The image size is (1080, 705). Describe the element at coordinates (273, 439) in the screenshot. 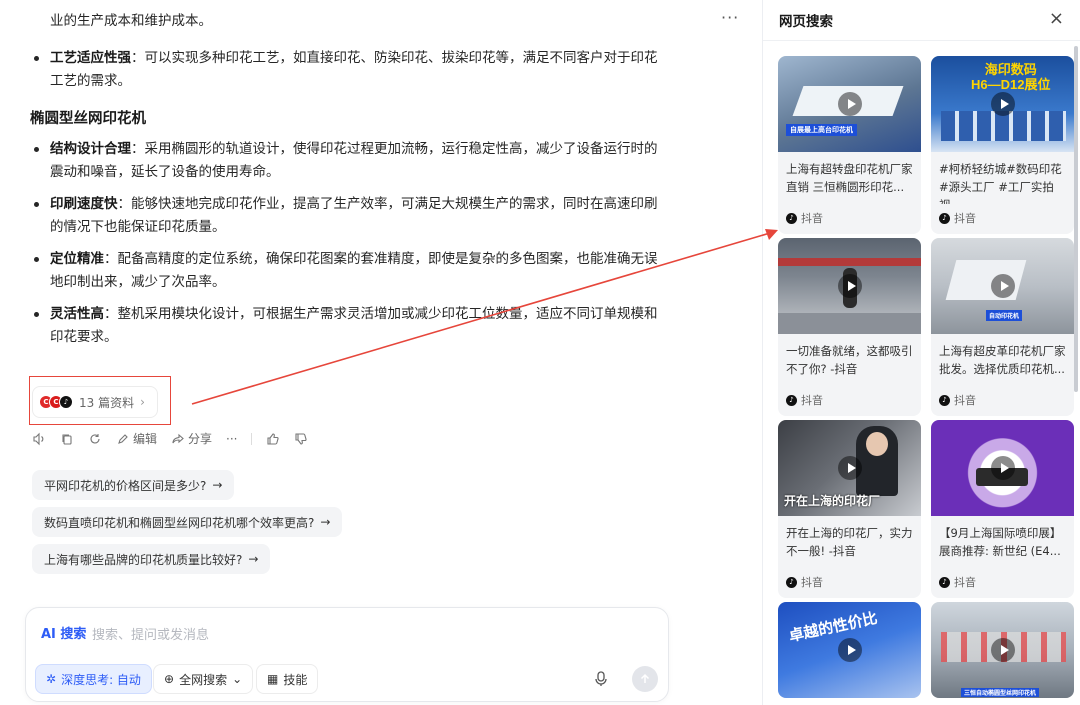

I see `thumbs-up-icon` at that location.